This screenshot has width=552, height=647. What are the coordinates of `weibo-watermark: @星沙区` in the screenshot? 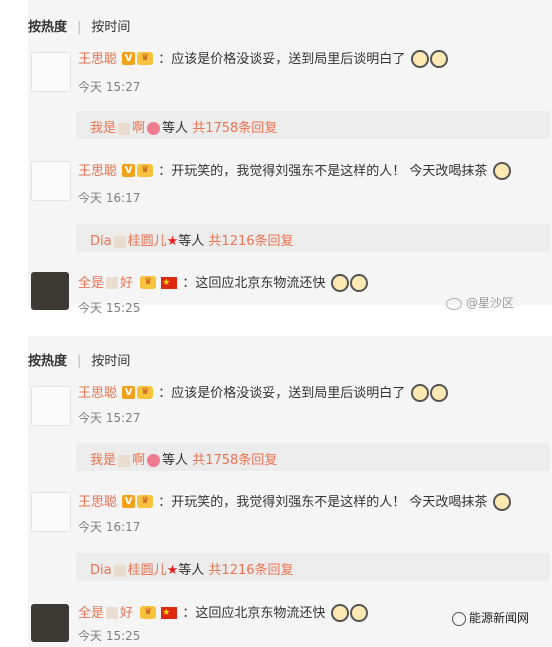 It's located at (480, 302).